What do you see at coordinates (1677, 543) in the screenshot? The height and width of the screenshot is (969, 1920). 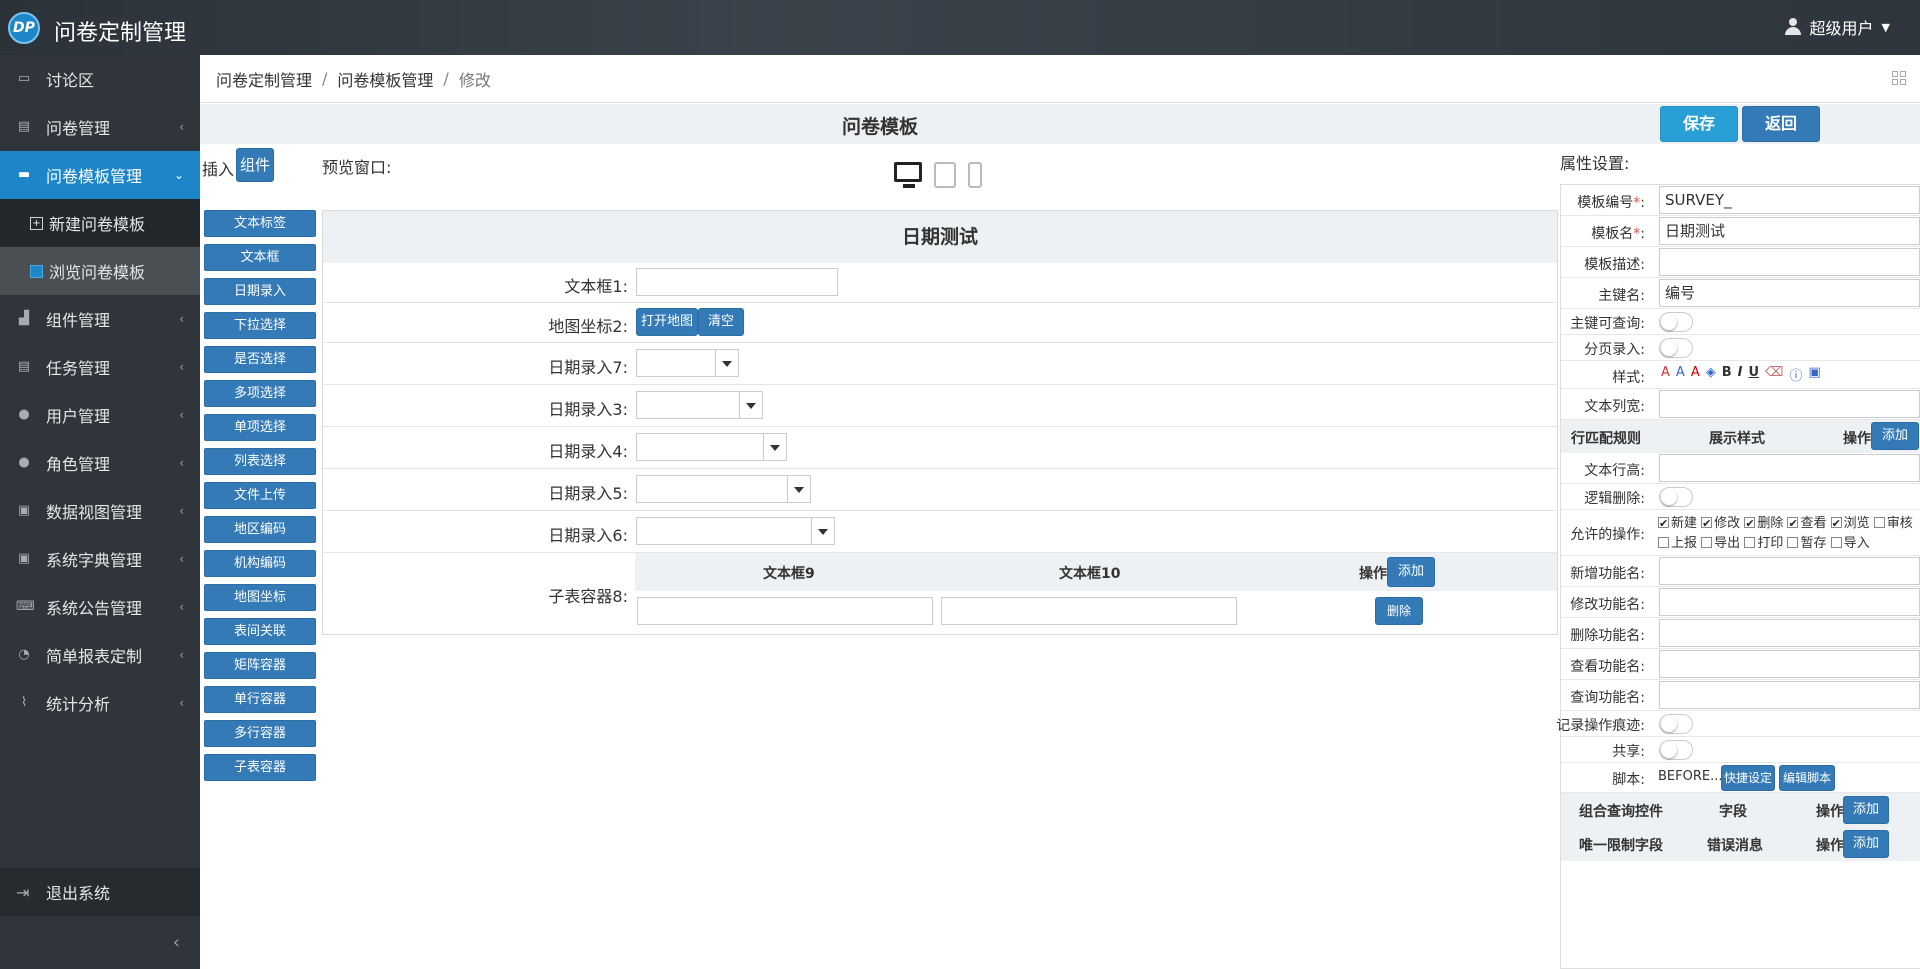 I see `op-checkbox: 上报` at bounding box center [1677, 543].